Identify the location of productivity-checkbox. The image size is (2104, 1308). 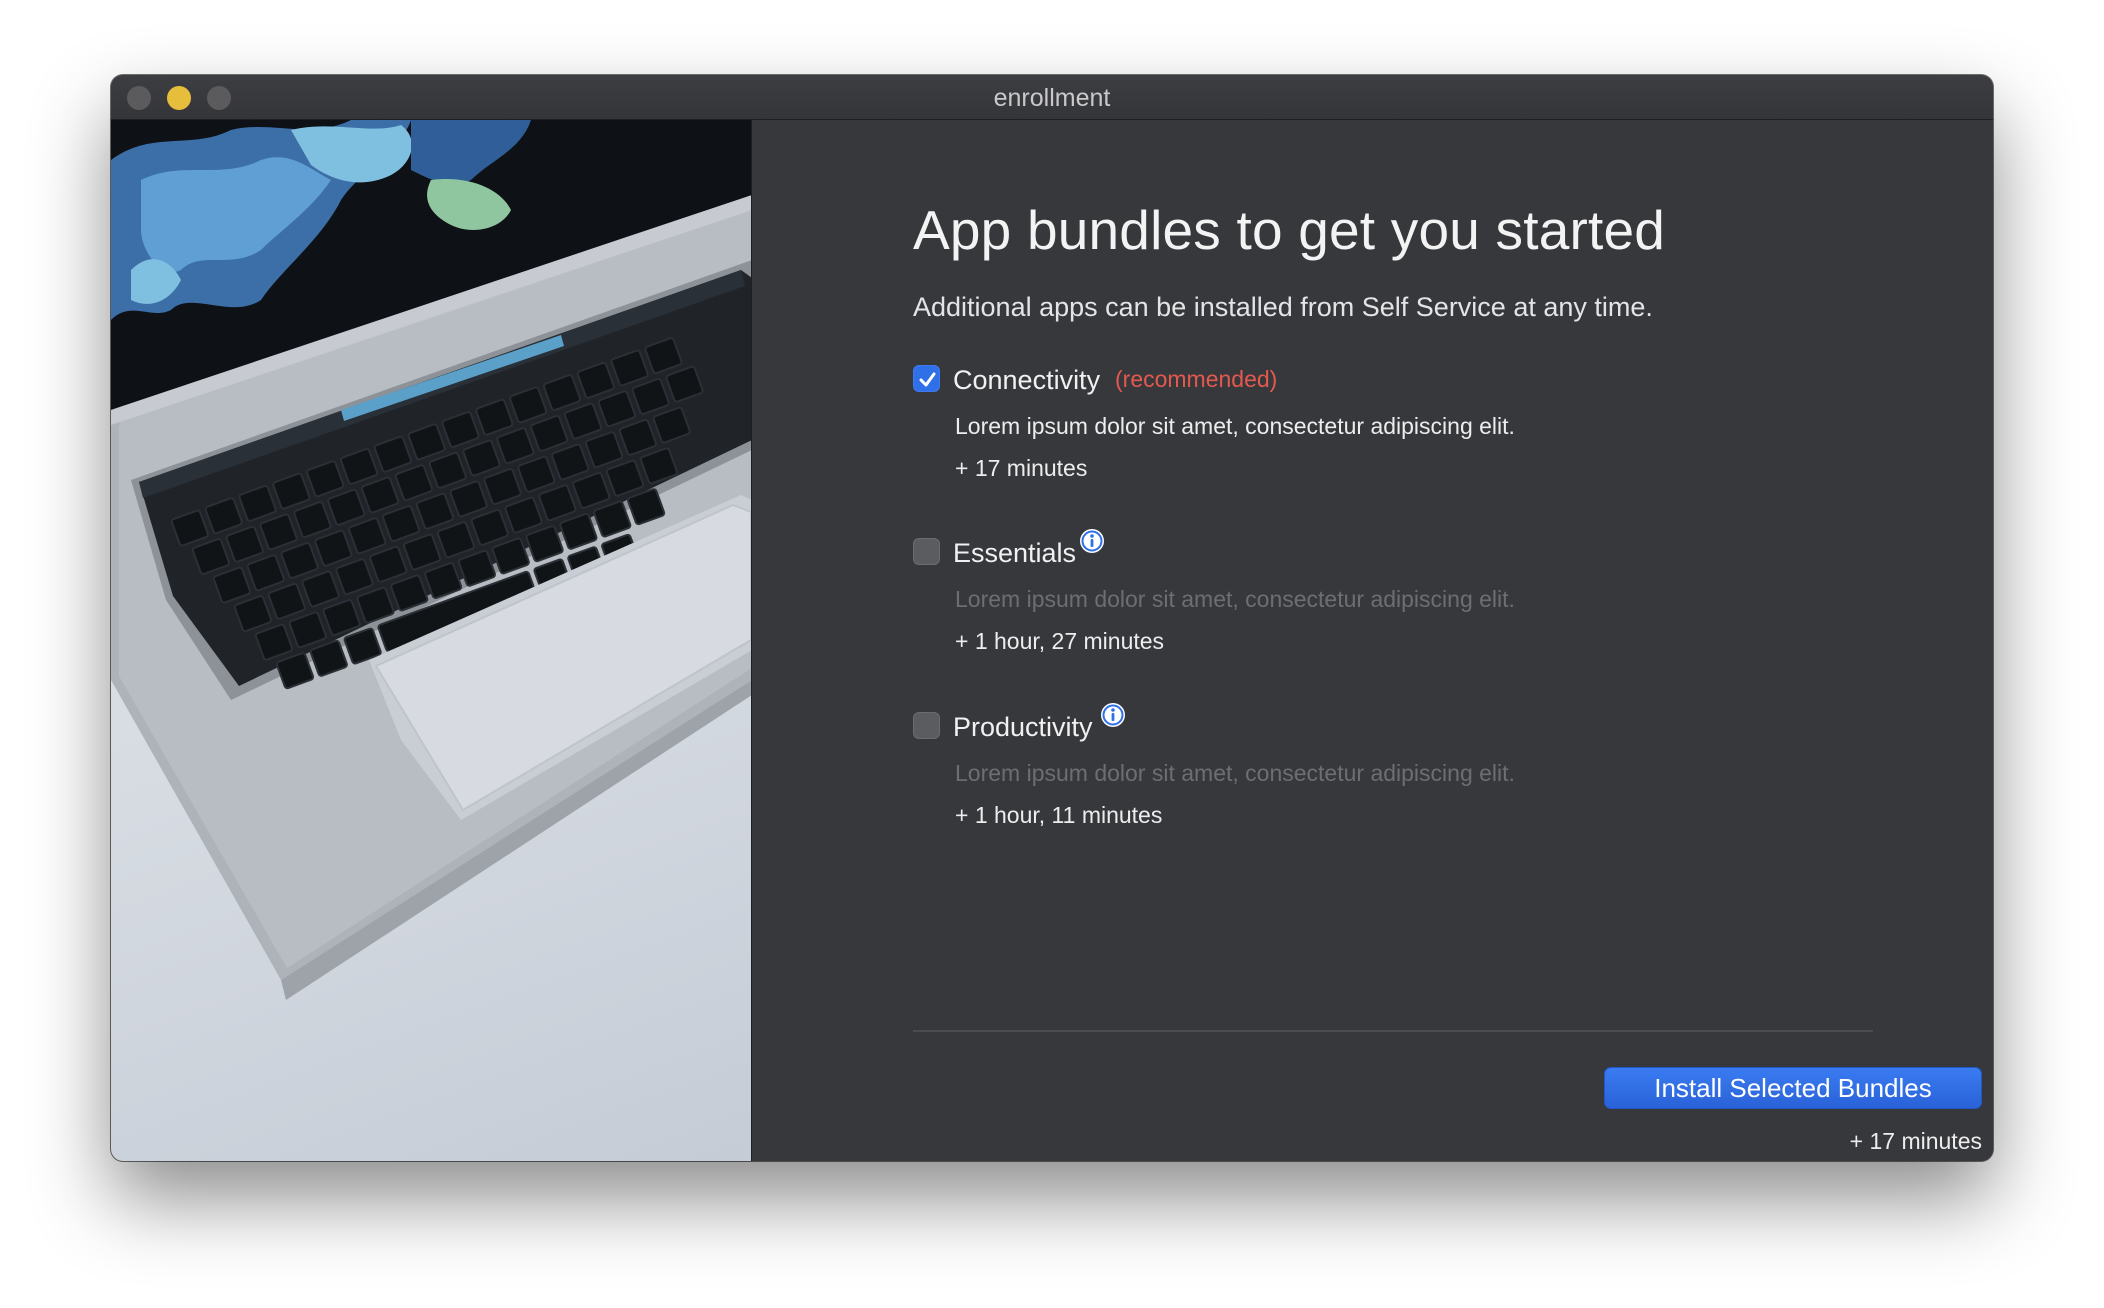
(926, 725).